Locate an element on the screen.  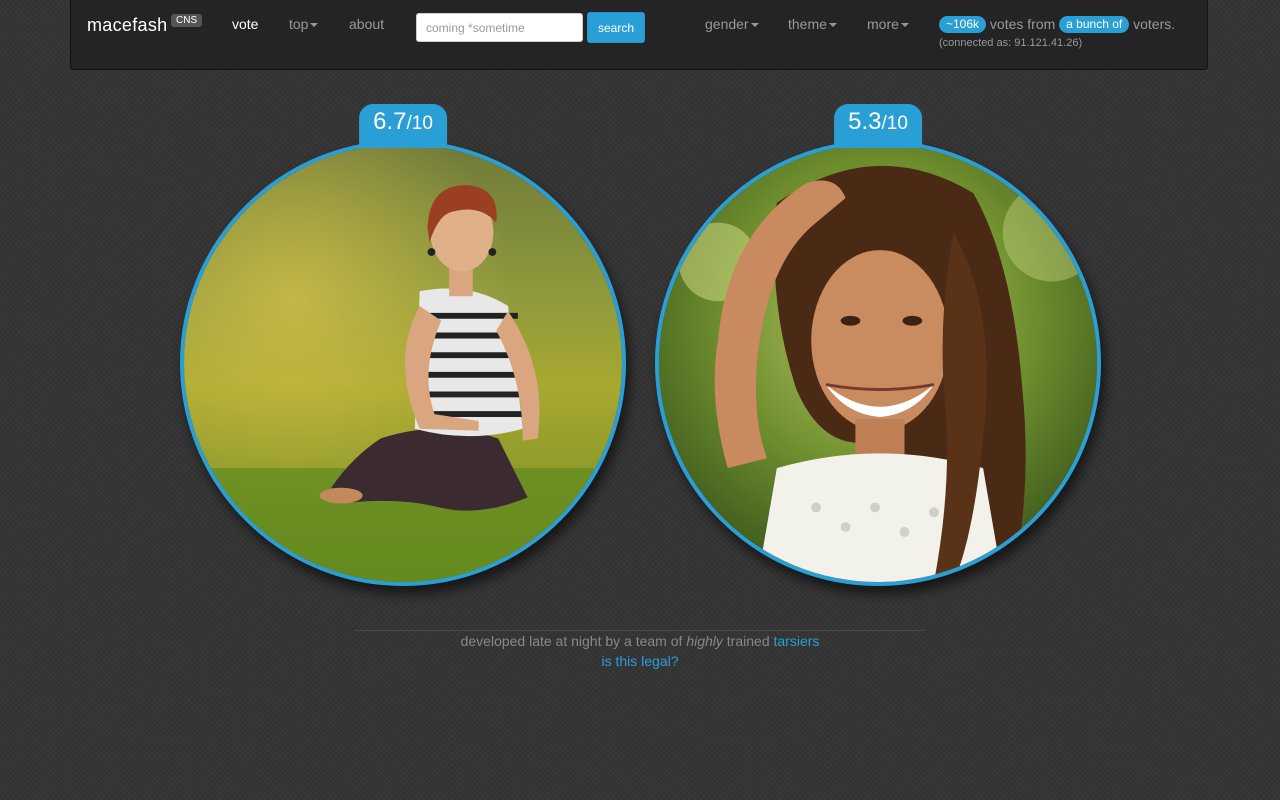
nav-more-label: more is located at coordinates (883, 24).